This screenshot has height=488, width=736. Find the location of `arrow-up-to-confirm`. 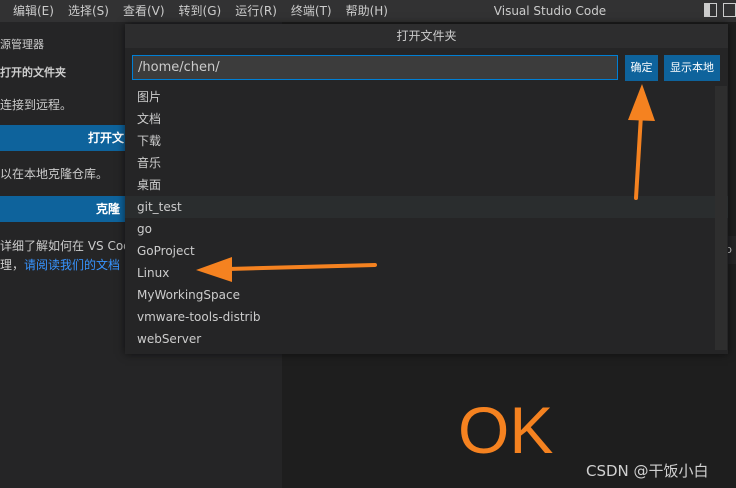

arrow-up-to-confirm is located at coordinates (641, 142).